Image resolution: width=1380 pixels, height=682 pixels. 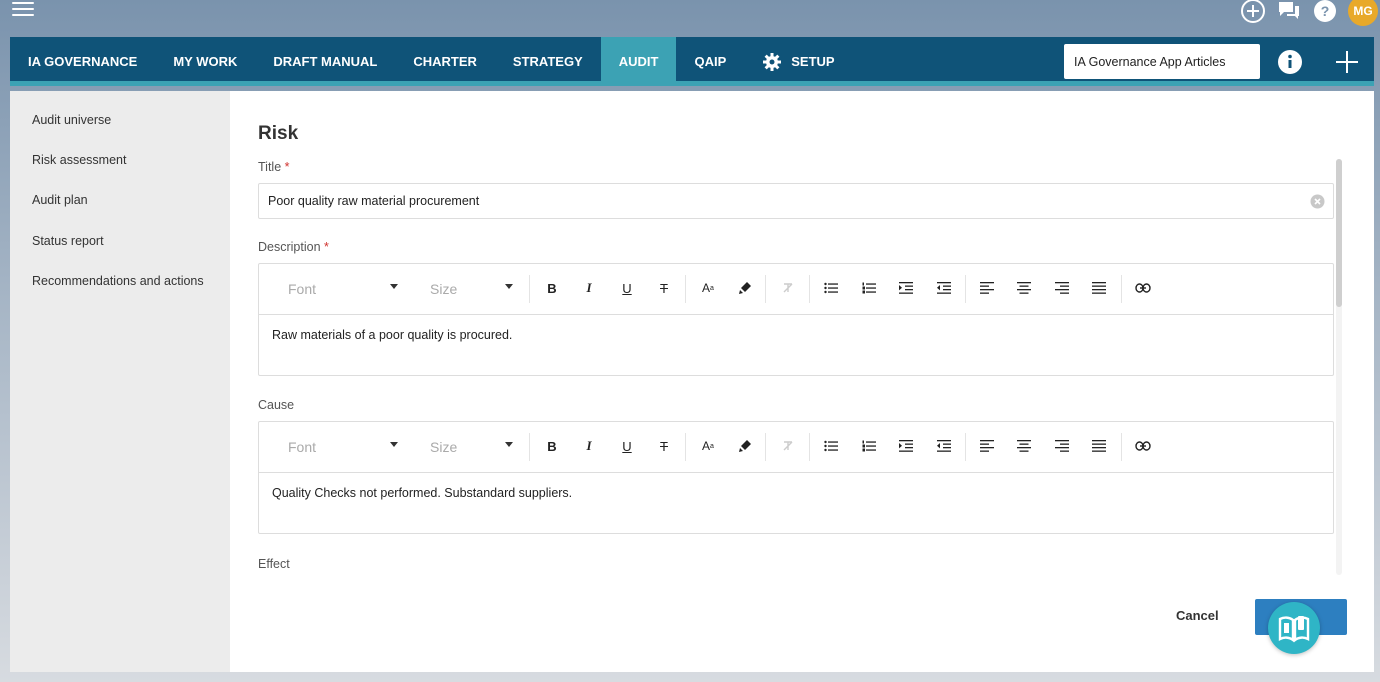 What do you see at coordinates (1339, 233) in the screenshot?
I see `scrollbar-thumb` at bounding box center [1339, 233].